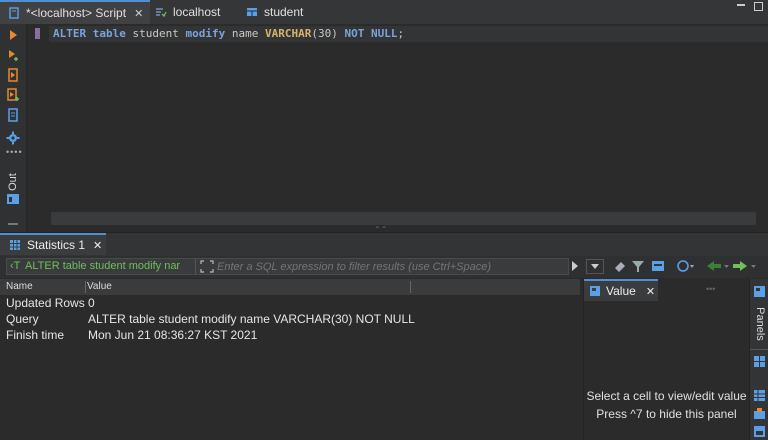  I want to click on expand-filter-icon, so click(207, 266).